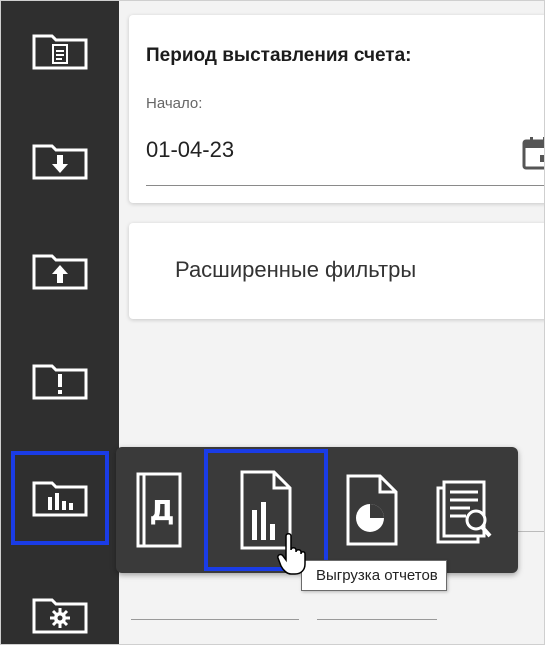 The height and width of the screenshot is (645, 545). Describe the element at coordinates (296, 269) in the screenshot. I see `advanced-filters-label: Расширенные фильтры` at that location.